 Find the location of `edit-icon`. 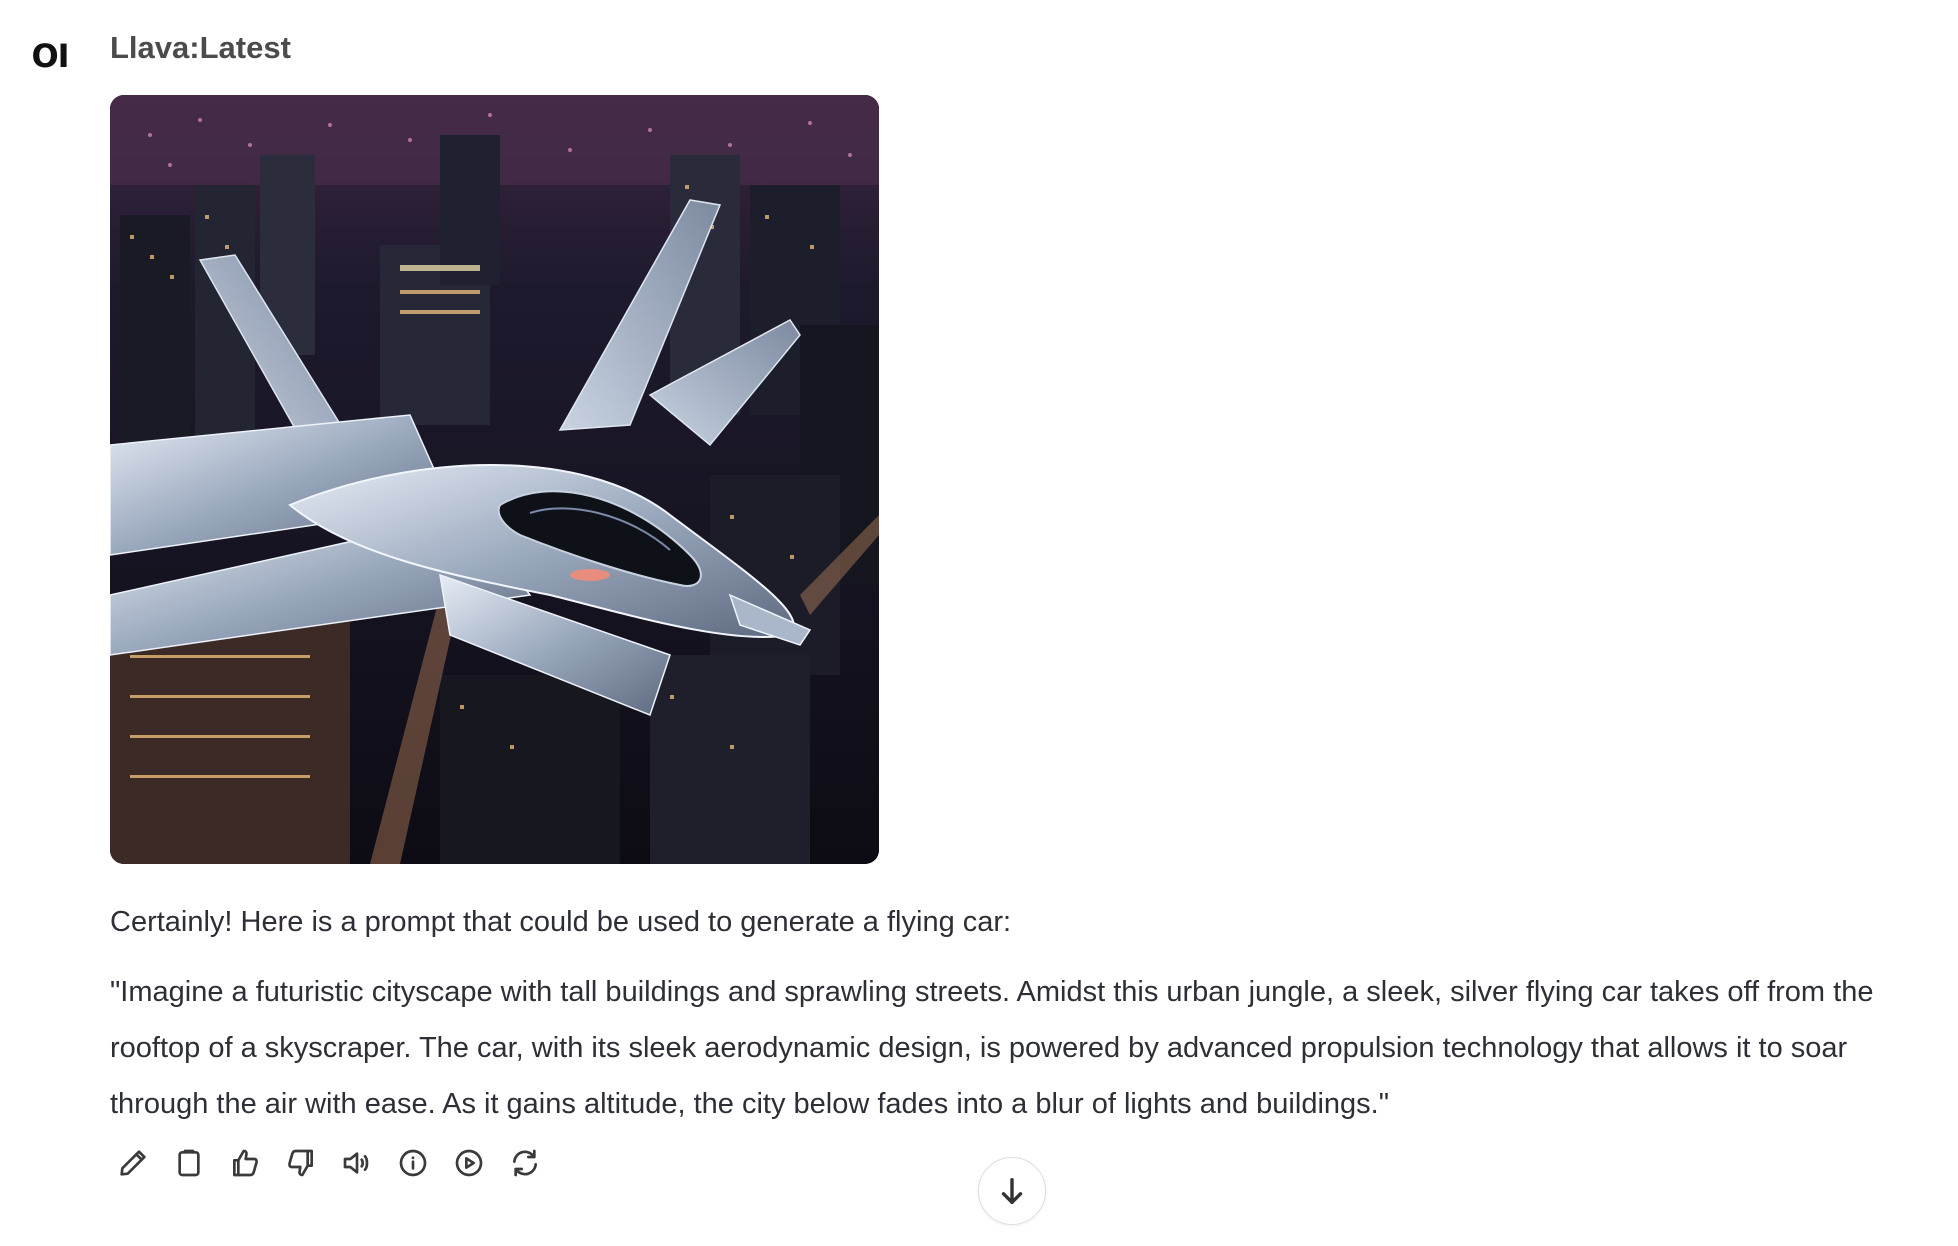

edit-icon is located at coordinates (133, 1163).